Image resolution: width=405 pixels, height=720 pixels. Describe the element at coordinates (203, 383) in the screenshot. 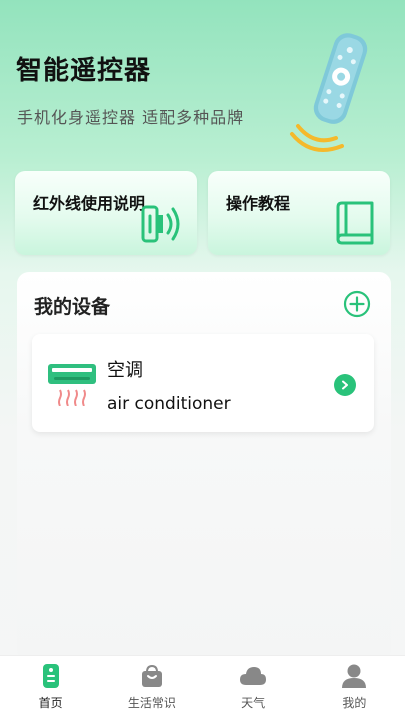

I see `device-item-air-conditioner: 空调 air conditioner` at that location.